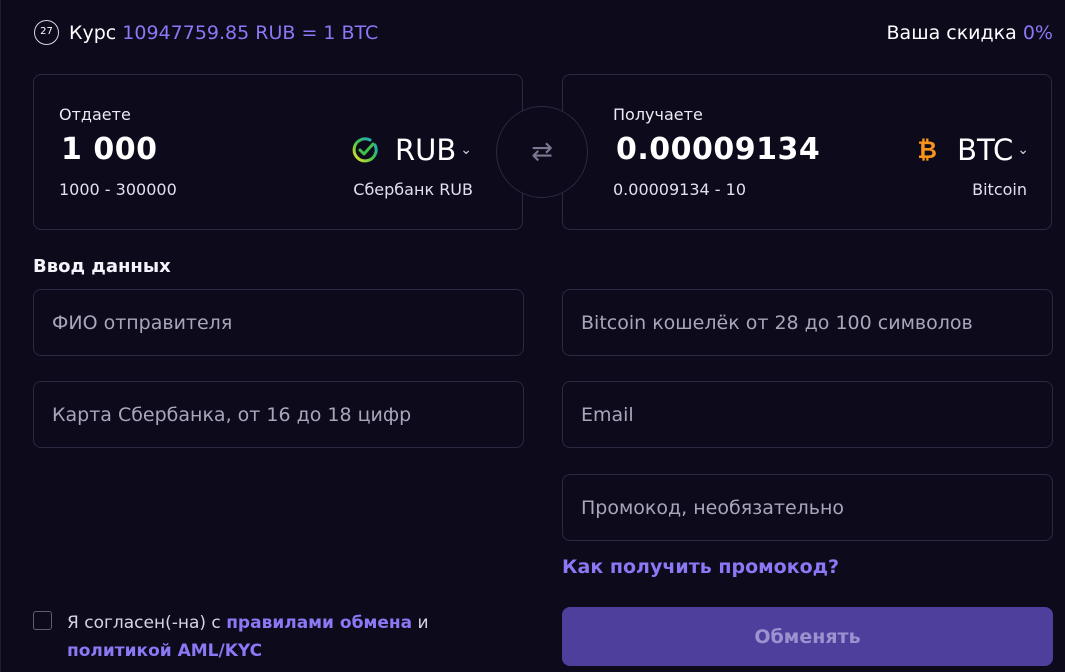 The image size is (1065, 672). What do you see at coordinates (102, 266) in the screenshot?
I see `form-title: Ввод данных` at bounding box center [102, 266].